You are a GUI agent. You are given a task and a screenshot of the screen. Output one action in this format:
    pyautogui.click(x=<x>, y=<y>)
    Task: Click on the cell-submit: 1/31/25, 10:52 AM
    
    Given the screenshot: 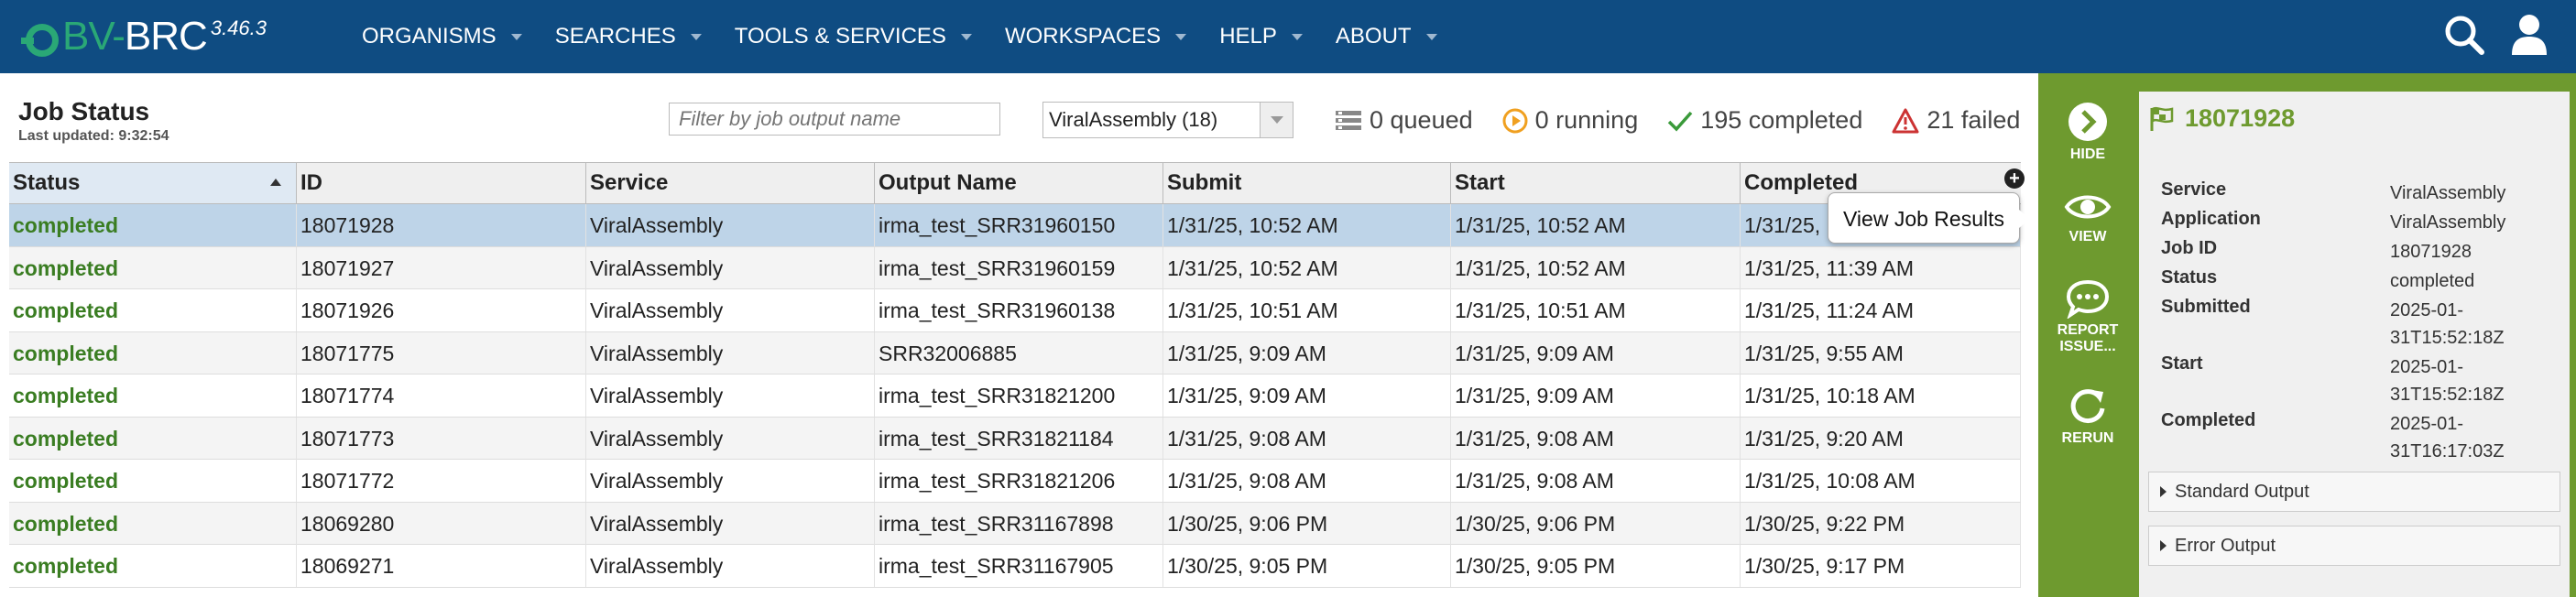 What is the action you would take?
    pyautogui.click(x=1307, y=225)
    